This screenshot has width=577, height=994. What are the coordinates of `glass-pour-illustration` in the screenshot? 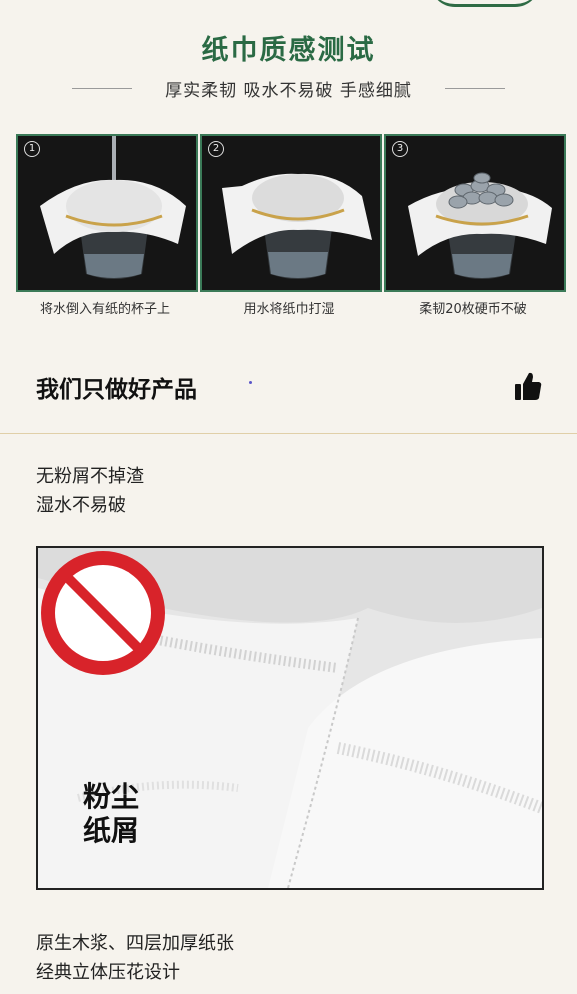 It's located at (107, 213).